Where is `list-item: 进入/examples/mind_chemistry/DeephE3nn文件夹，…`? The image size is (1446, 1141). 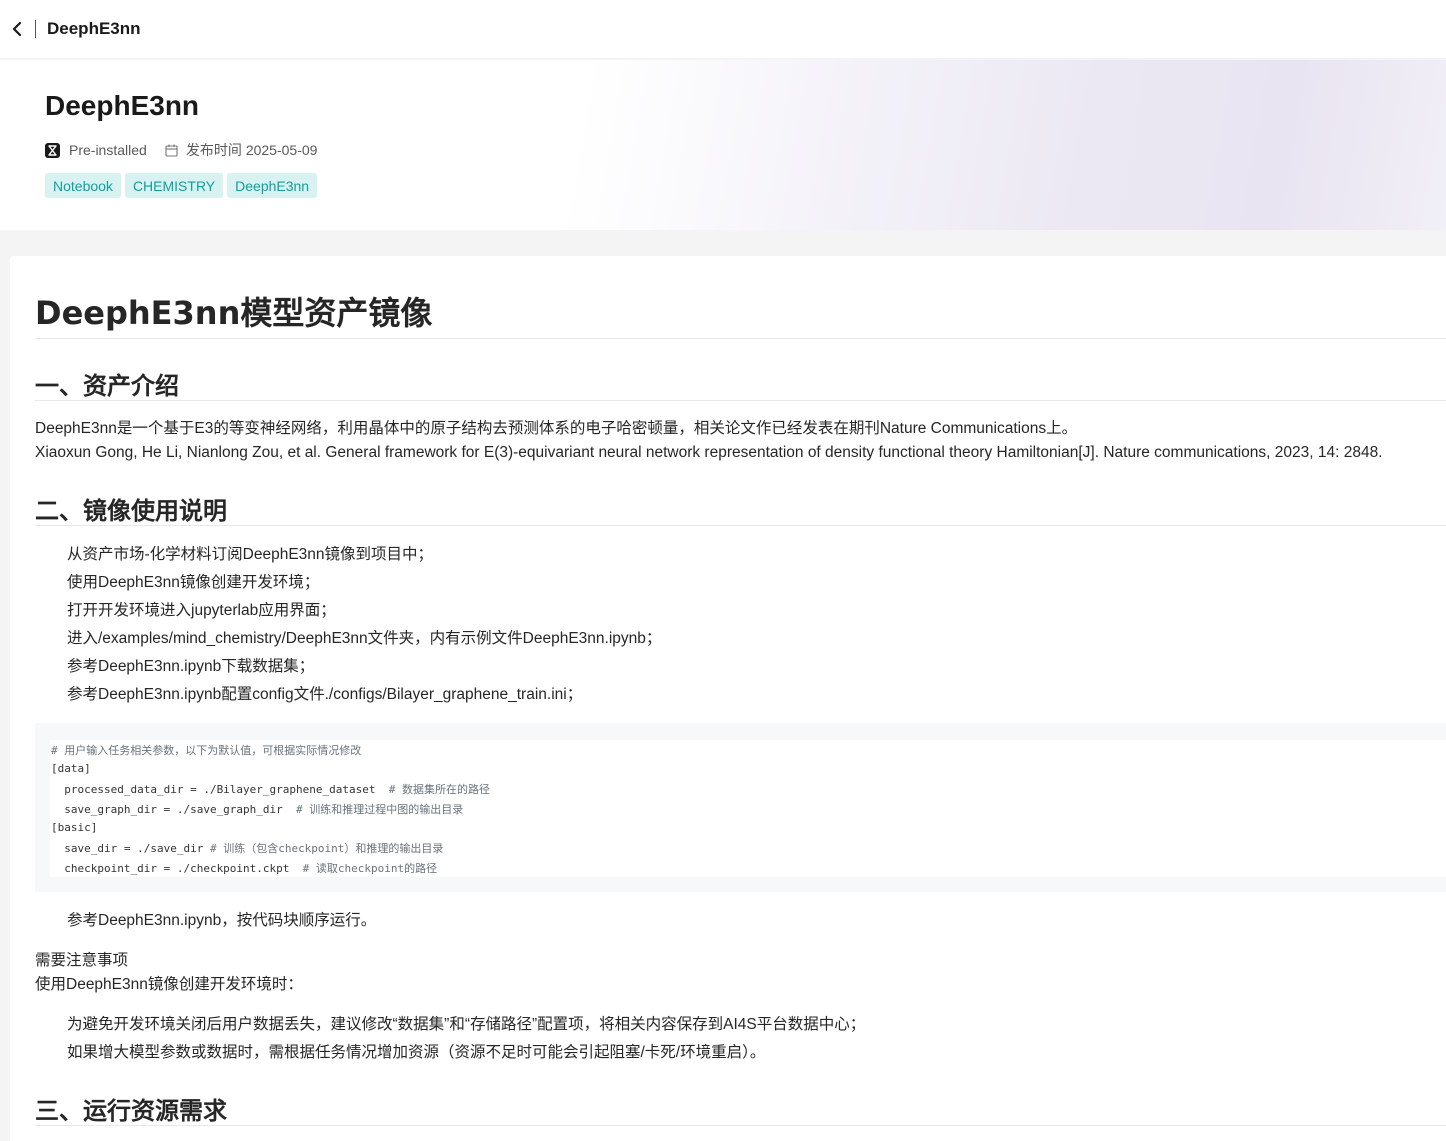 list-item: 进入/examples/mind_chemistry/DeephE3nn文件夹，… is located at coordinates (364, 638).